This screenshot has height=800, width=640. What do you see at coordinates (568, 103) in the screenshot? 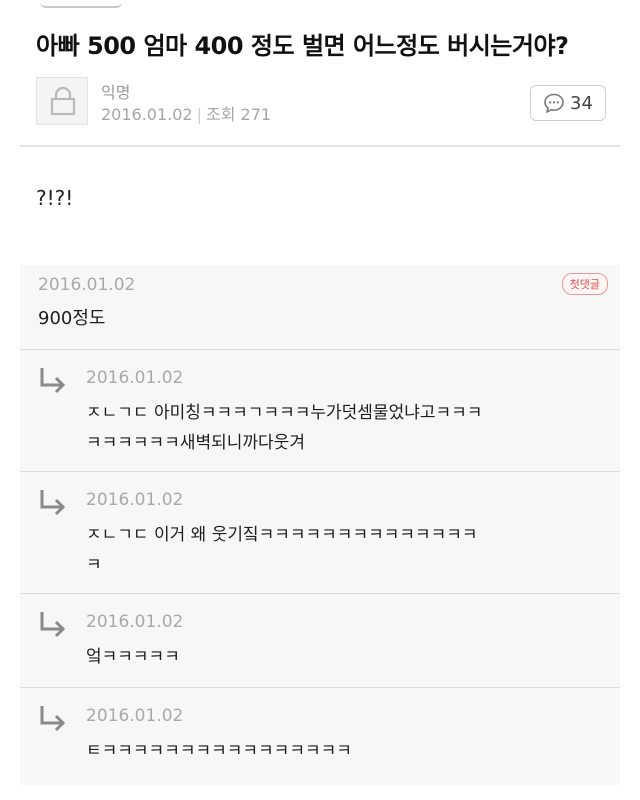
I see `comment-count-button: 34` at bounding box center [568, 103].